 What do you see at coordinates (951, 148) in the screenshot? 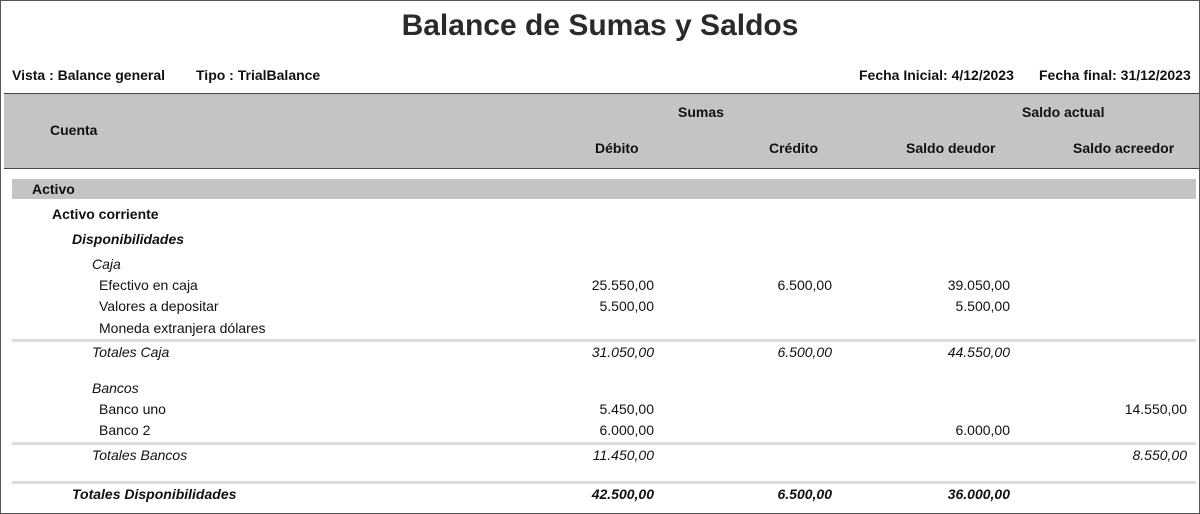
I see `header-saldo-deudor: Saldo deudor` at bounding box center [951, 148].